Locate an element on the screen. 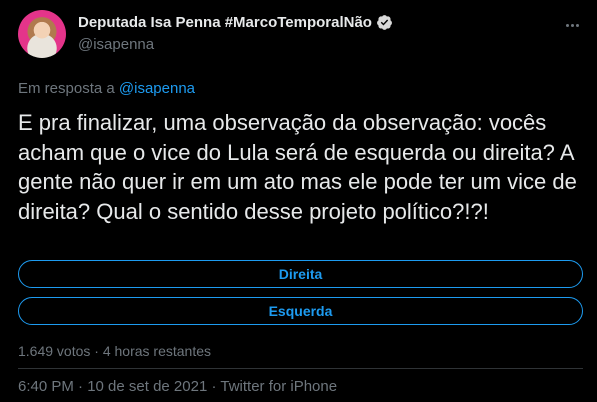 The height and width of the screenshot is (402, 597). avatar is located at coordinates (42, 34).